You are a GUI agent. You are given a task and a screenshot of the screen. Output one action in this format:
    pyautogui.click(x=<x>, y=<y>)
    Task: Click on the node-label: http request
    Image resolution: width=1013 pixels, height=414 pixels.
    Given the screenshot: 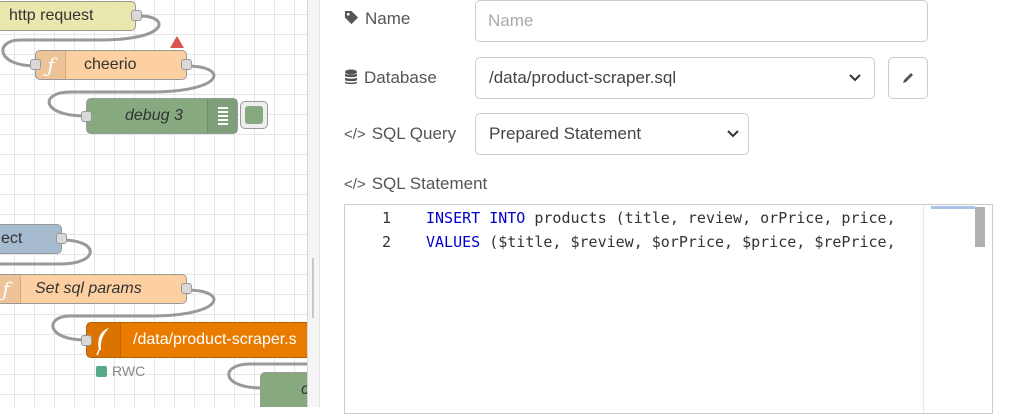 What is the action you would take?
    pyautogui.click(x=51, y=15)
    